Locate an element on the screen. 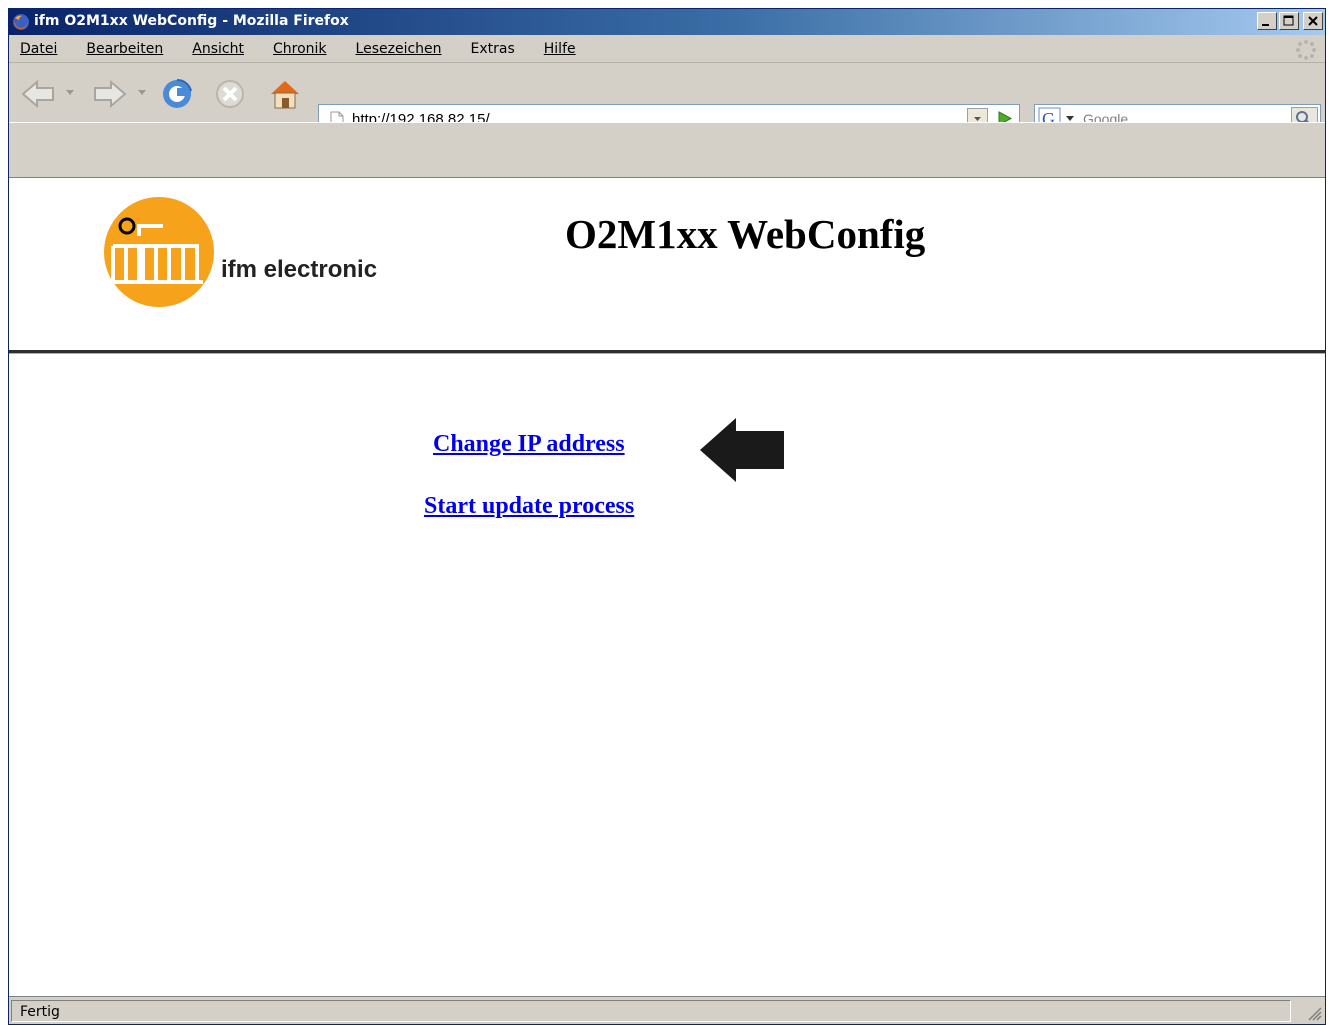 This screenshot has height=1025, width=1331. menu-datei: Datei is located at coordinates (38, 49).